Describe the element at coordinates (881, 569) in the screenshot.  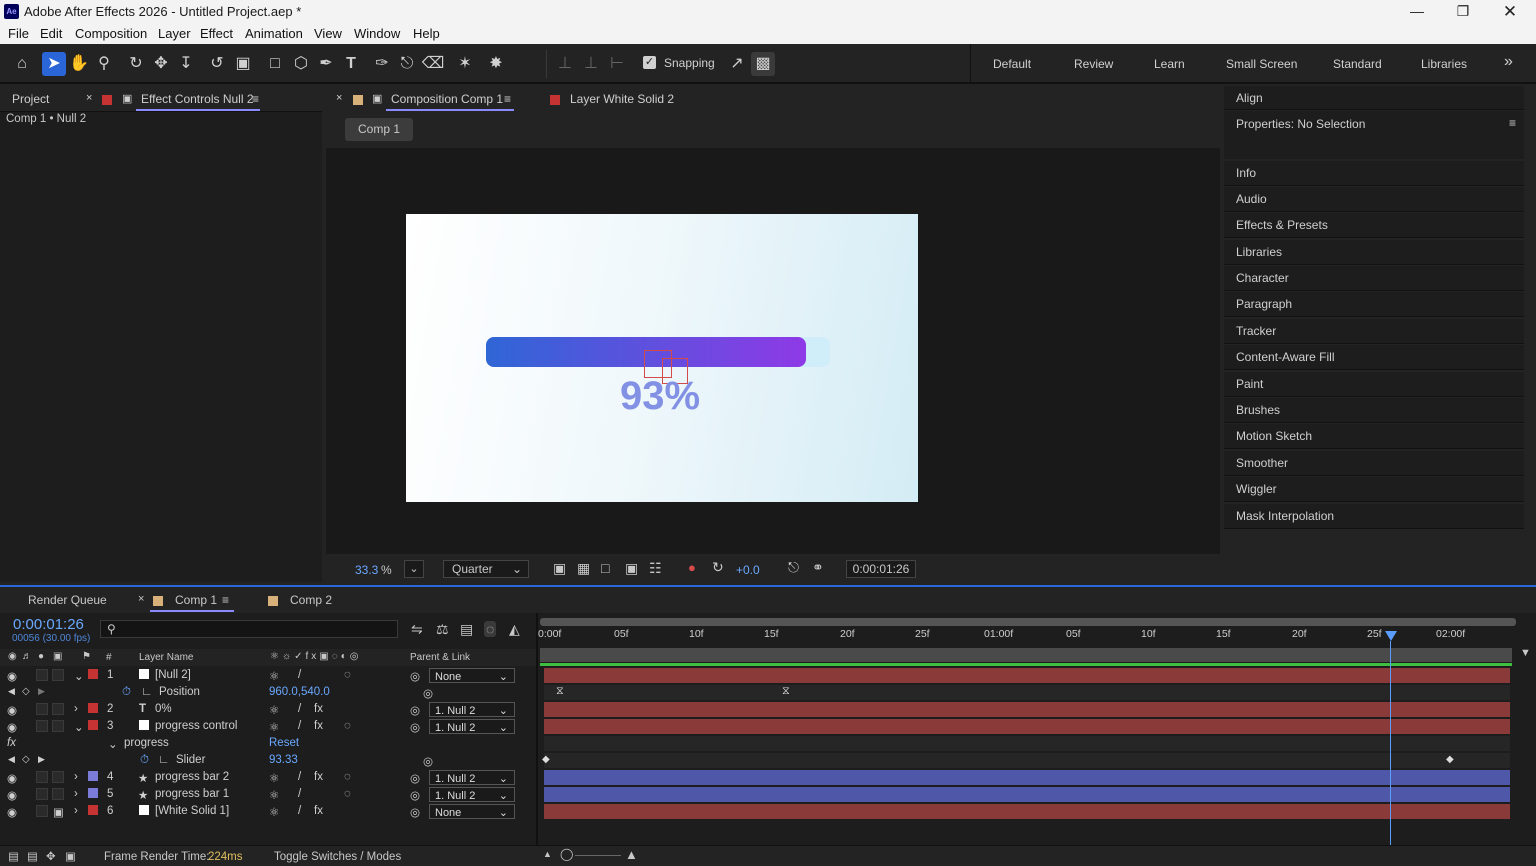
I see `viewer-timecode: 0:00:01:26` at that location.